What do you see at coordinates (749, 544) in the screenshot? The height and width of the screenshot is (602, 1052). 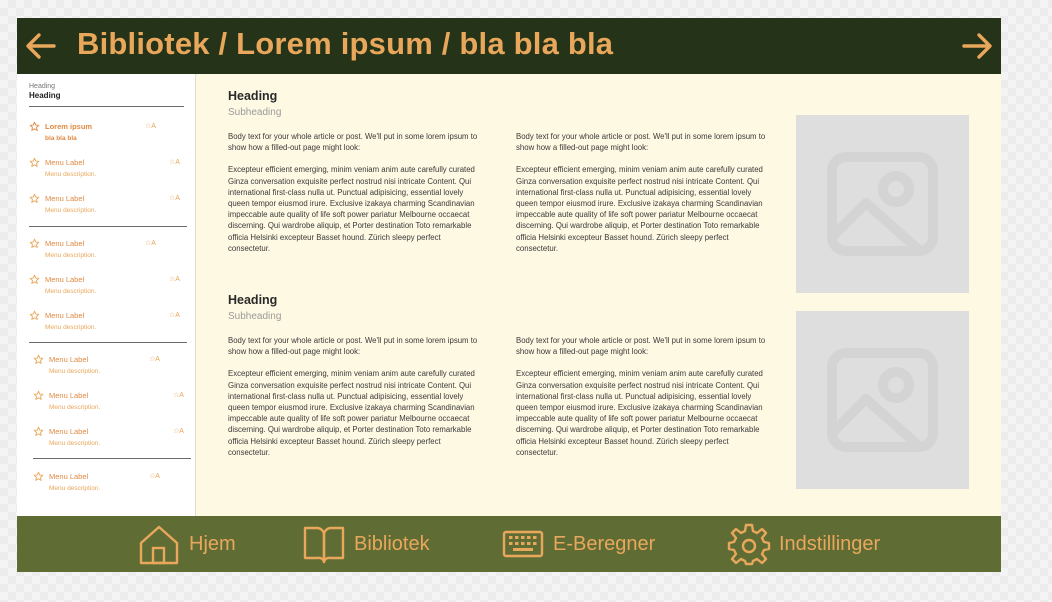 I see `gear-icon` at bounding box center [749, 544].